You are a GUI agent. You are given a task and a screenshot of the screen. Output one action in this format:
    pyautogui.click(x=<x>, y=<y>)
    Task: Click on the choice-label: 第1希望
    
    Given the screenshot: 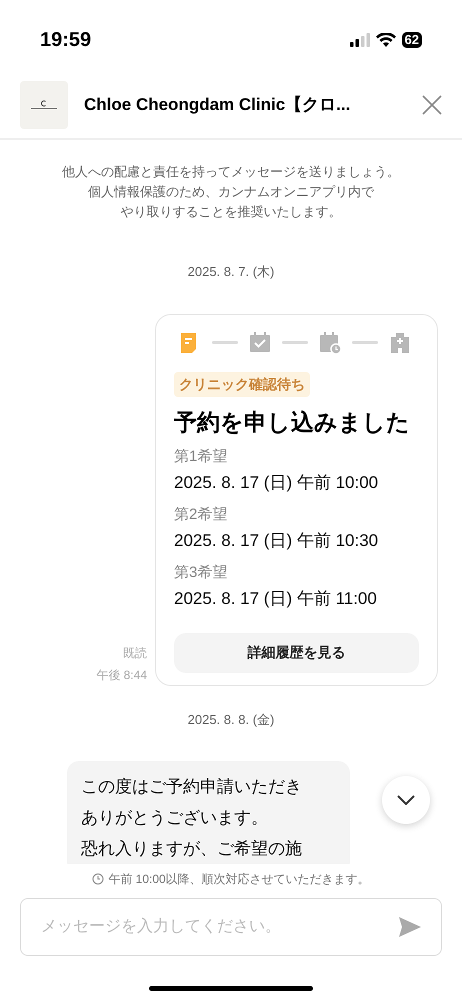 What is the action you would take?
    pyautogui.click(x=201, y=456)
    